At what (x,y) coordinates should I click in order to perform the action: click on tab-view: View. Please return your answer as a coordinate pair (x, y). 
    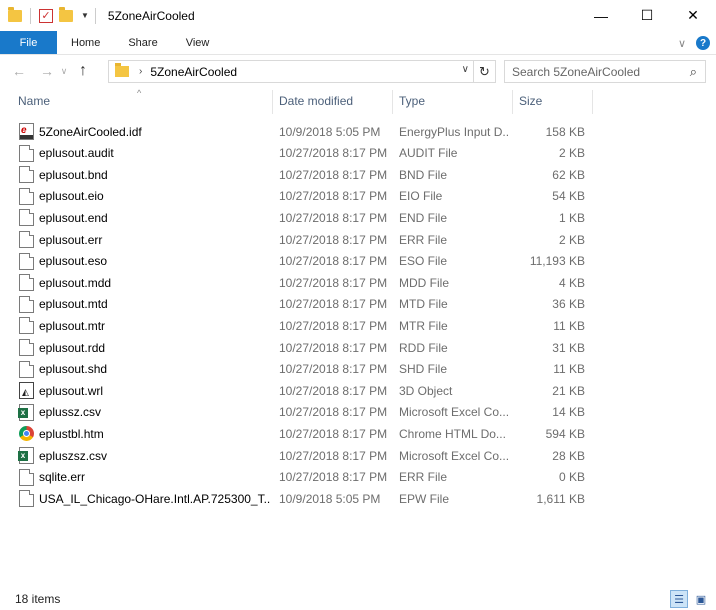
    Looking at the image, I should click on (198, 42).